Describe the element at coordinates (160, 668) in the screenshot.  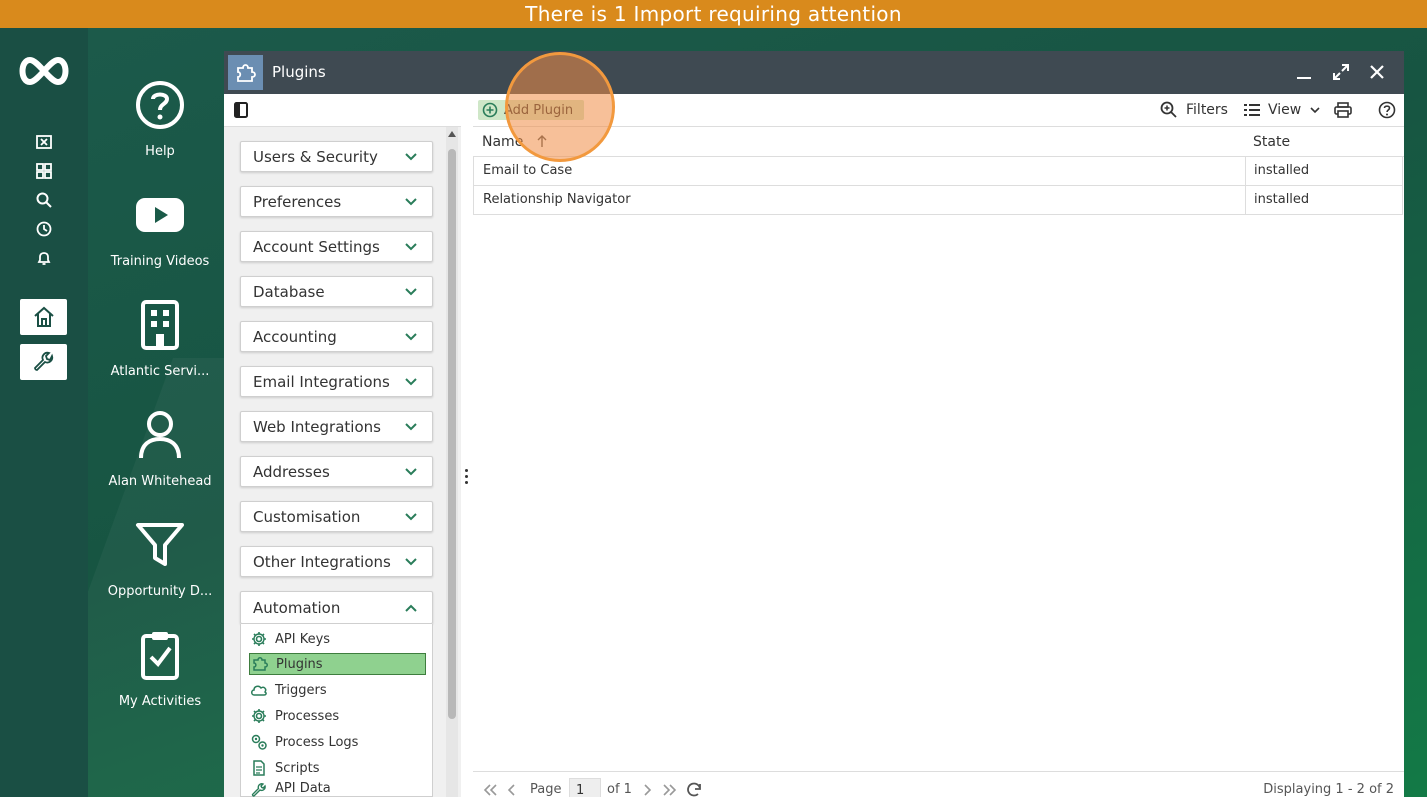
I see `shortcut-my-activities: My Activities` at that location.